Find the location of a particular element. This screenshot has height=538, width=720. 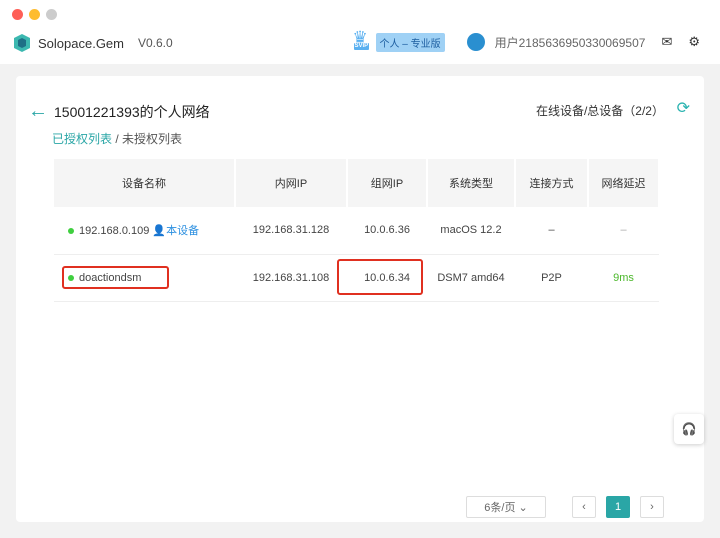

header-latency: 网络延迟 is located at coordinates (624, 183).